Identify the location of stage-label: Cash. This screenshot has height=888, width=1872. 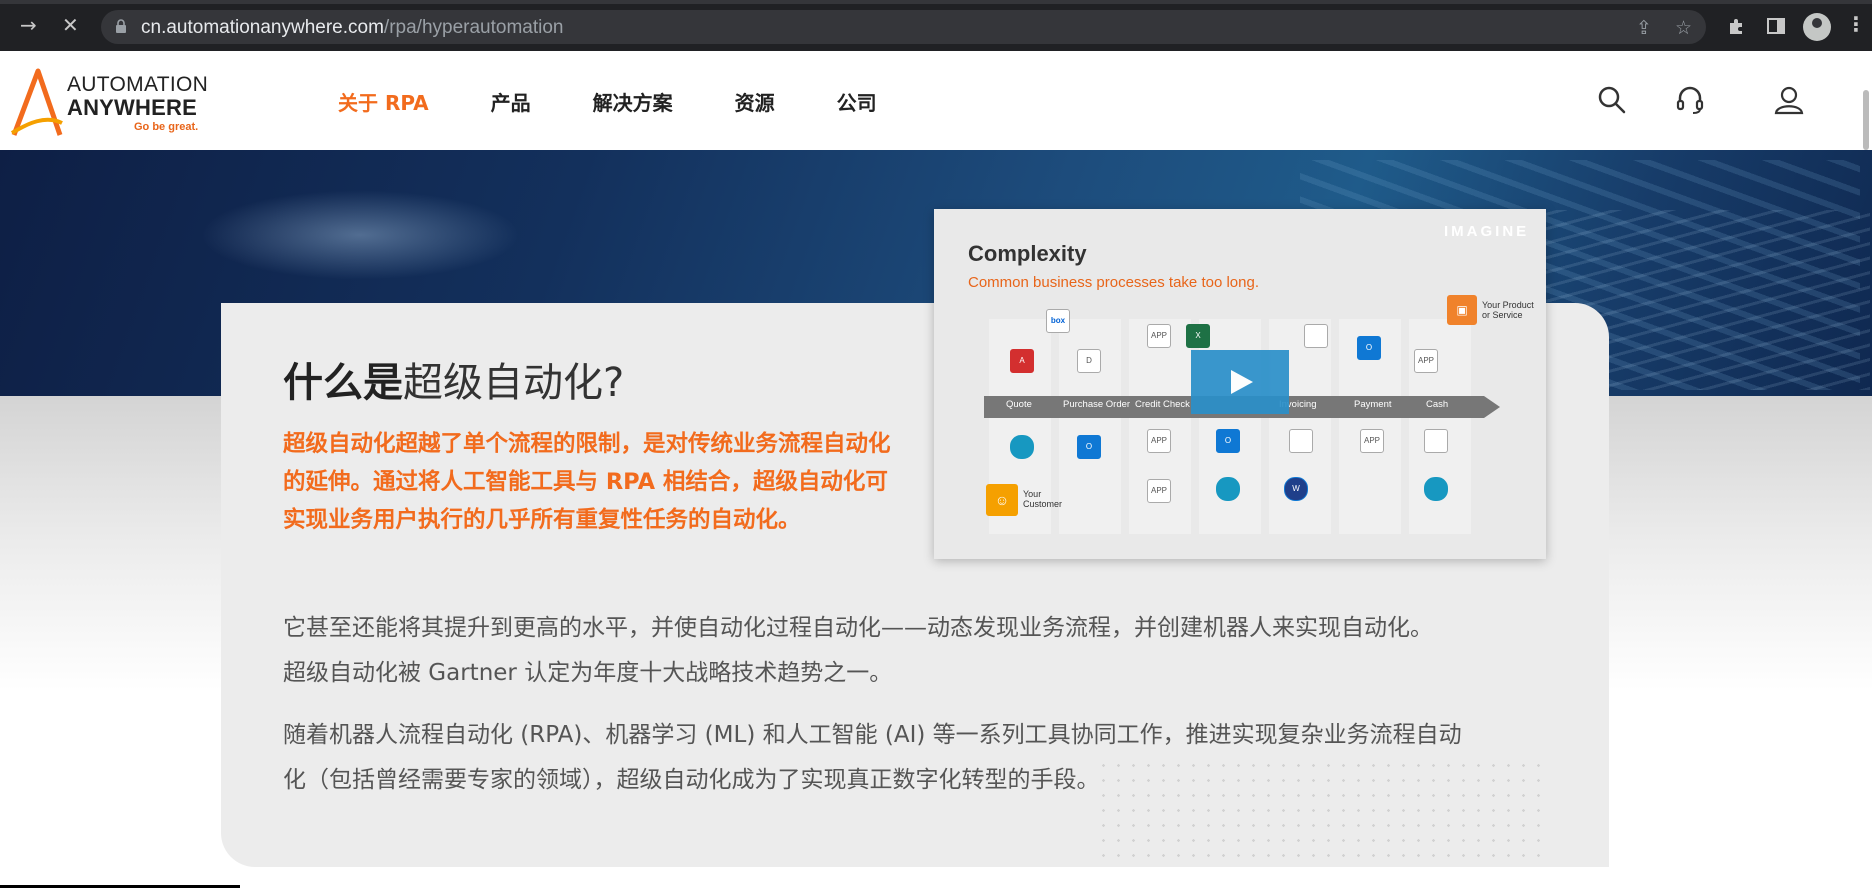
(1437, 404).